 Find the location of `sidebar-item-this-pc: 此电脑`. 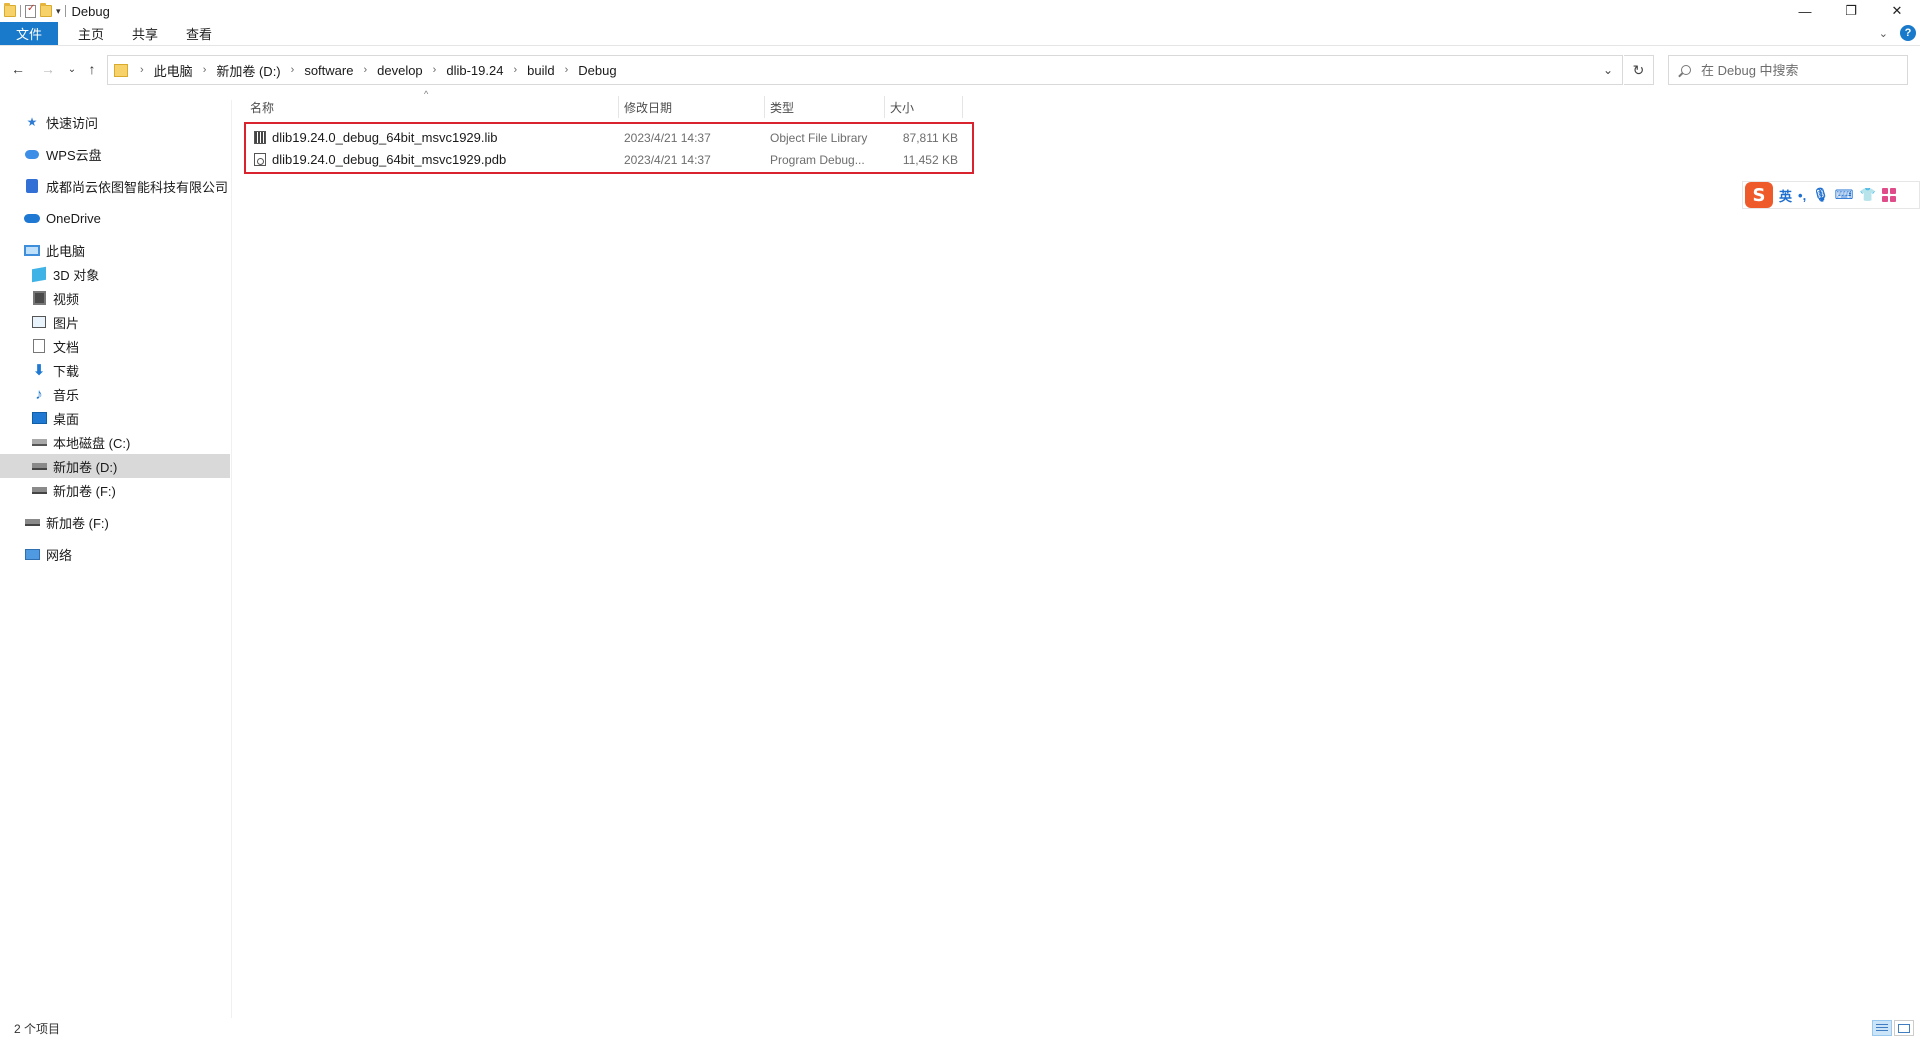

sidebar-item-this-pc: 此电脑 is located at coordinates (115, 250).